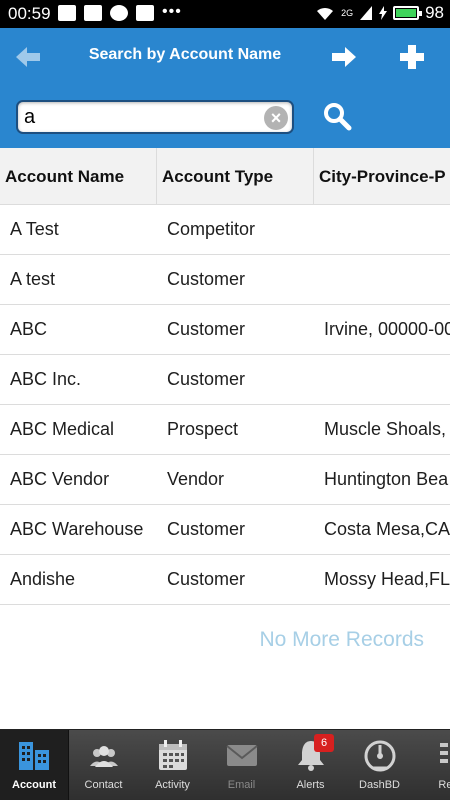 The image size is (450, 800). Describe the element at coordinates (34, 229) in the screenshot. I see `cell-account-name: A Test` at that location.